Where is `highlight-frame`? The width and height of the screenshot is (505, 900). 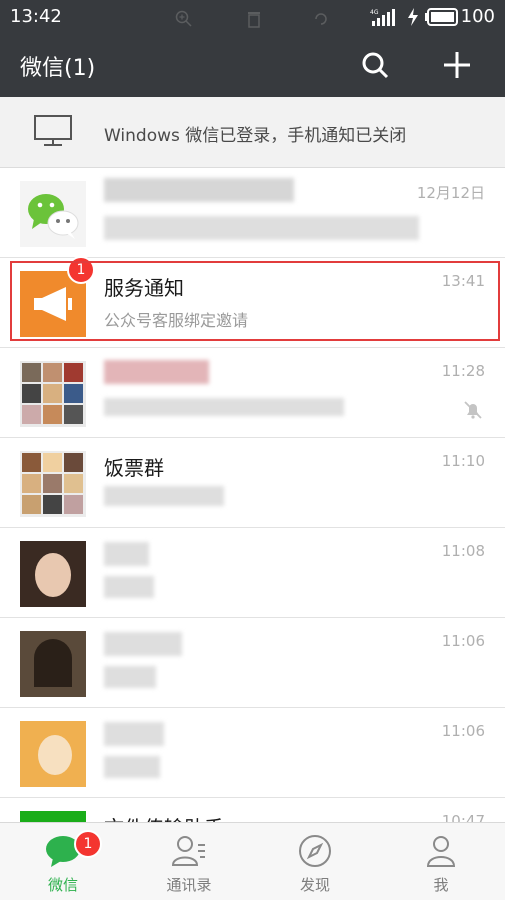 highlight-frame is located at coordinates (255, 301).